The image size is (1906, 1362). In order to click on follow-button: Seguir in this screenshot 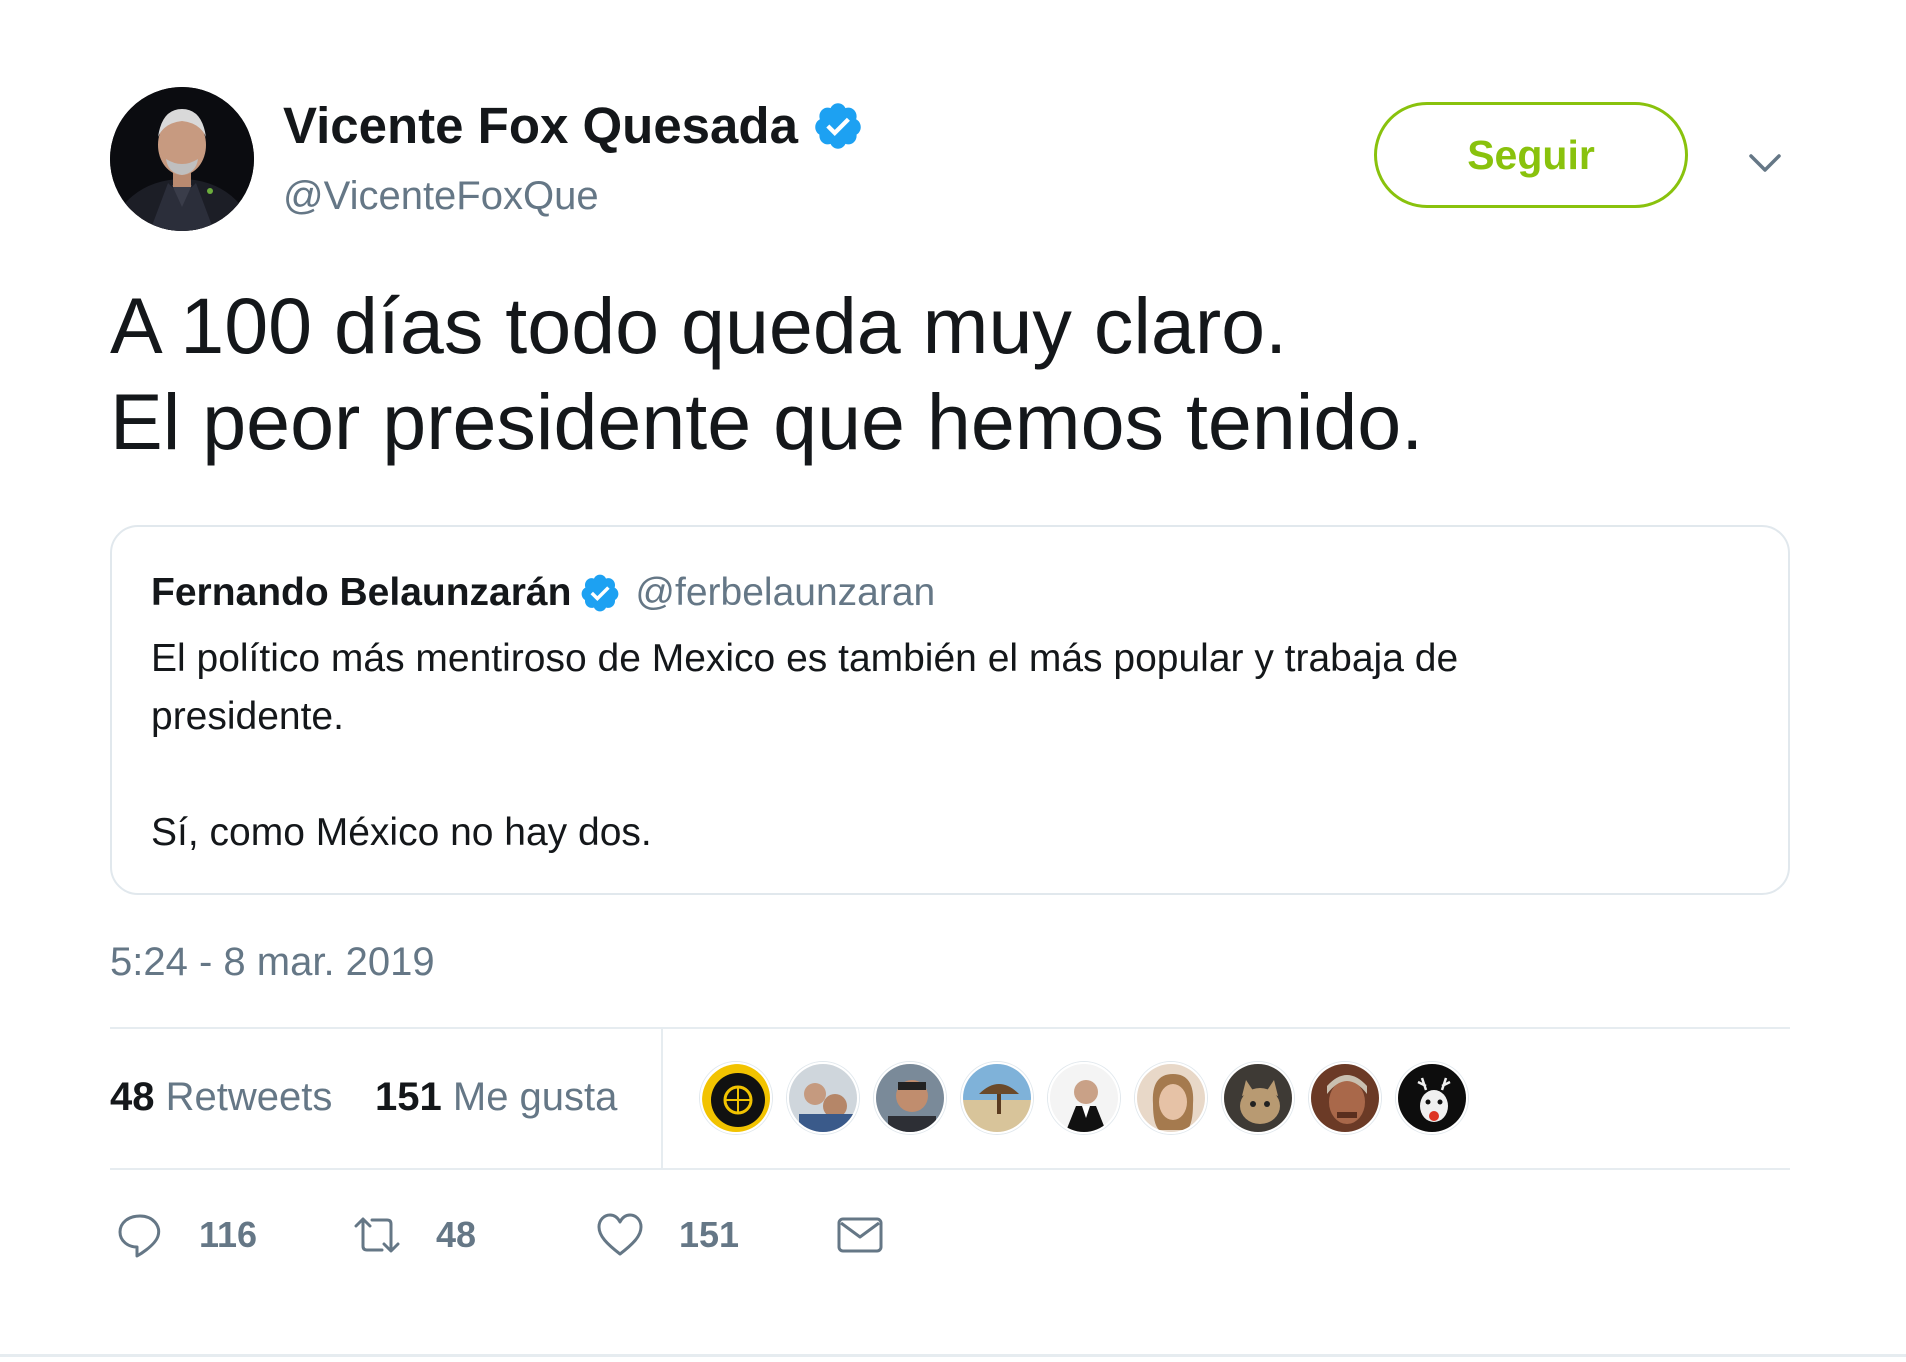, I will do `click(1531, 155)`.